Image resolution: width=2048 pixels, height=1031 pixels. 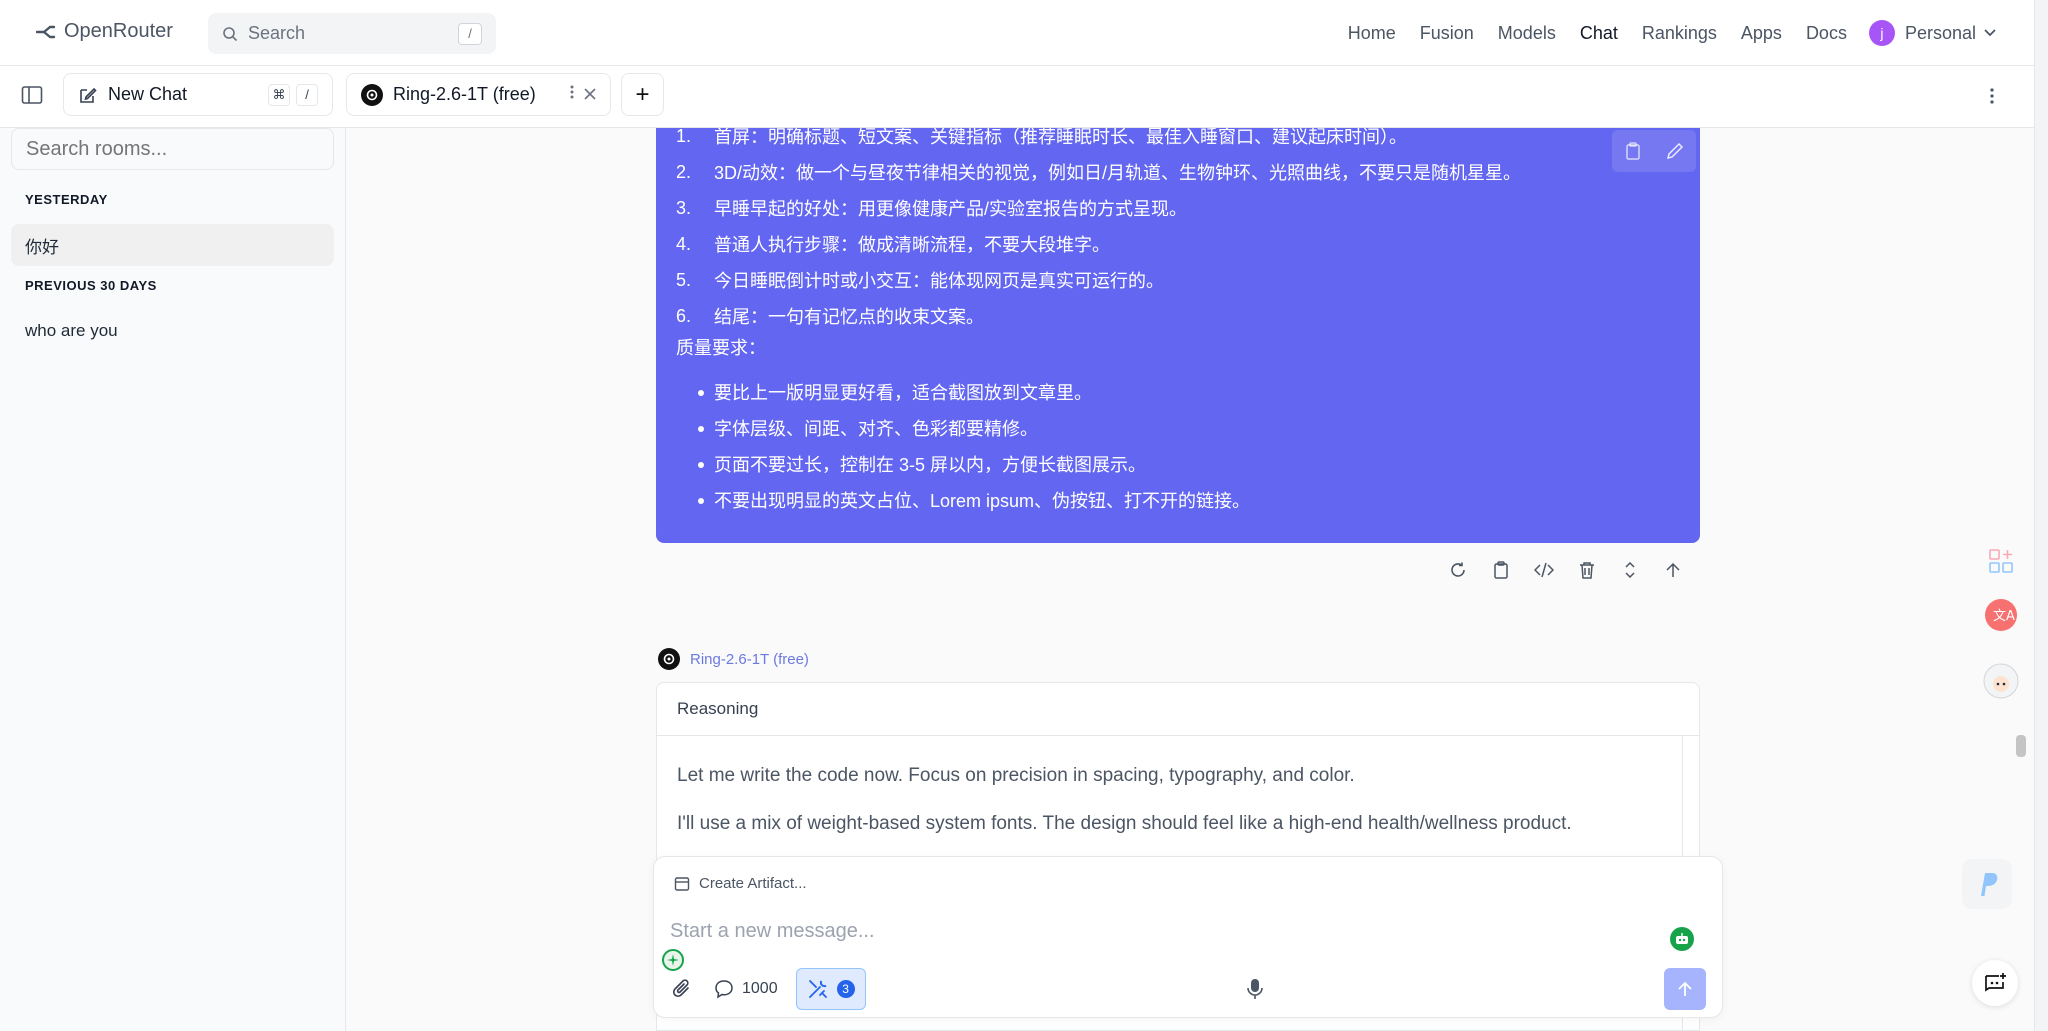 What do you see at coordinates (1565, 570) in the screenshot?
I see `message-actions` at bounding box center [1565, 570].